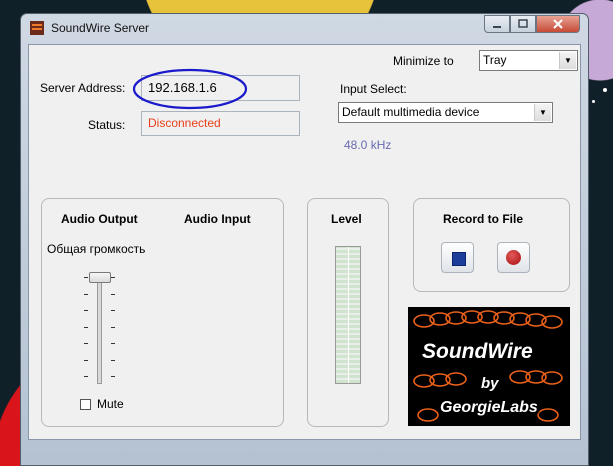 This screenshot has width=613, height=466. I want to click on record-icon, so click(513, 257).